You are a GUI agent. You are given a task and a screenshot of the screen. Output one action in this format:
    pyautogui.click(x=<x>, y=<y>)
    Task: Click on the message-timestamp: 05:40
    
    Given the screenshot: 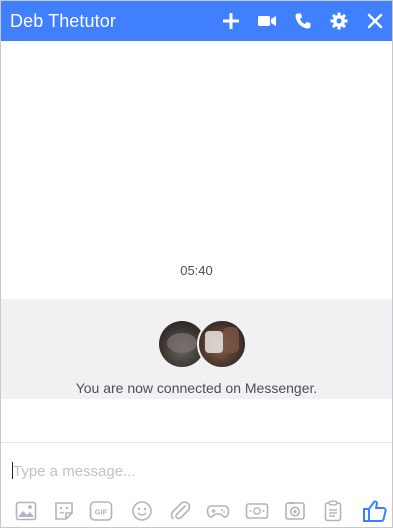 What is the action you would take?
    pyautogui.click(x=196, y=270)
    